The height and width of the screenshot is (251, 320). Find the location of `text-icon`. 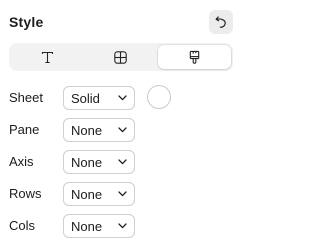

text-icon is located at coordinates (48, 57).